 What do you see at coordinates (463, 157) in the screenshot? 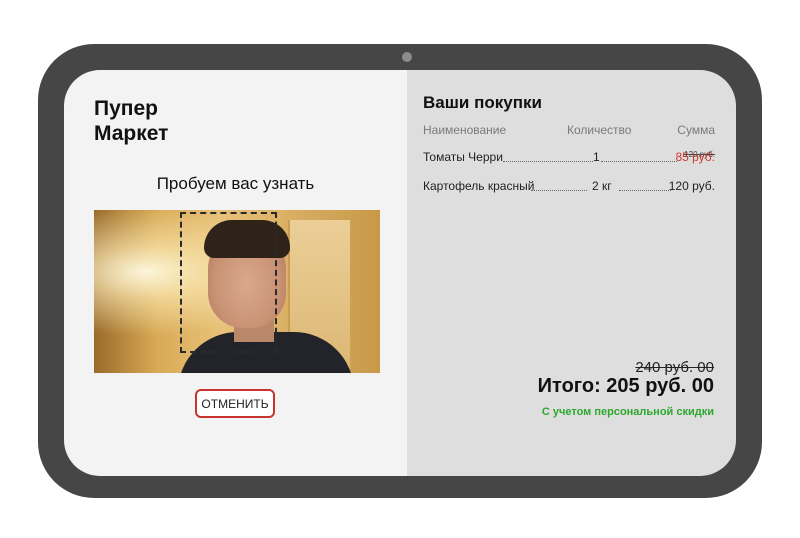
I see `item-name: Томаты Черри` at bounding box center [463, 157].